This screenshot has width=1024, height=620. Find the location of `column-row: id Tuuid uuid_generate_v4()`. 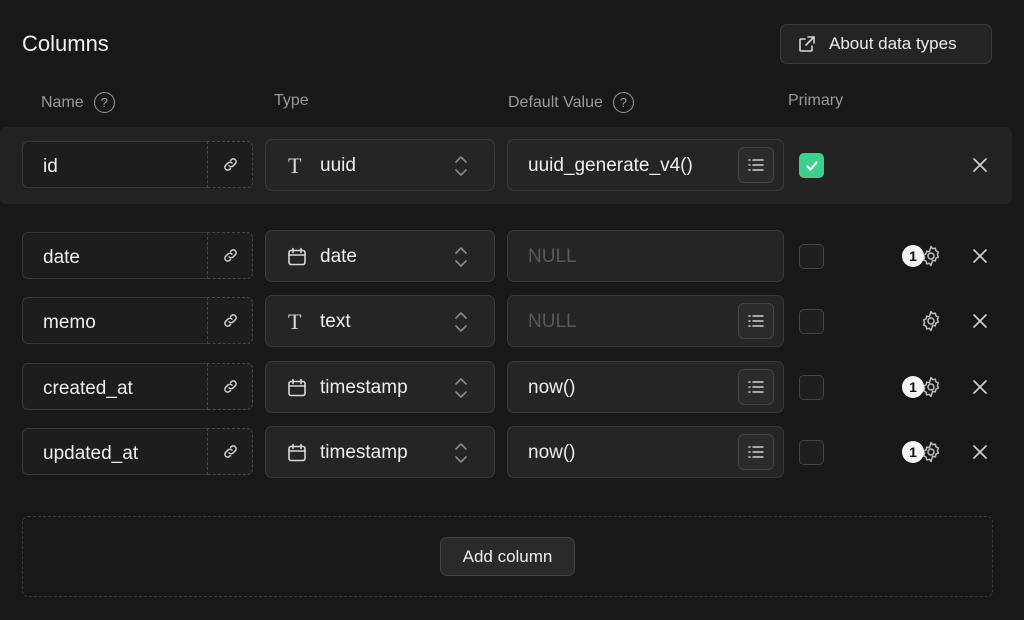

column-row: id Tuuid uuid_generate_v4() is located at coordinates (512, 165).